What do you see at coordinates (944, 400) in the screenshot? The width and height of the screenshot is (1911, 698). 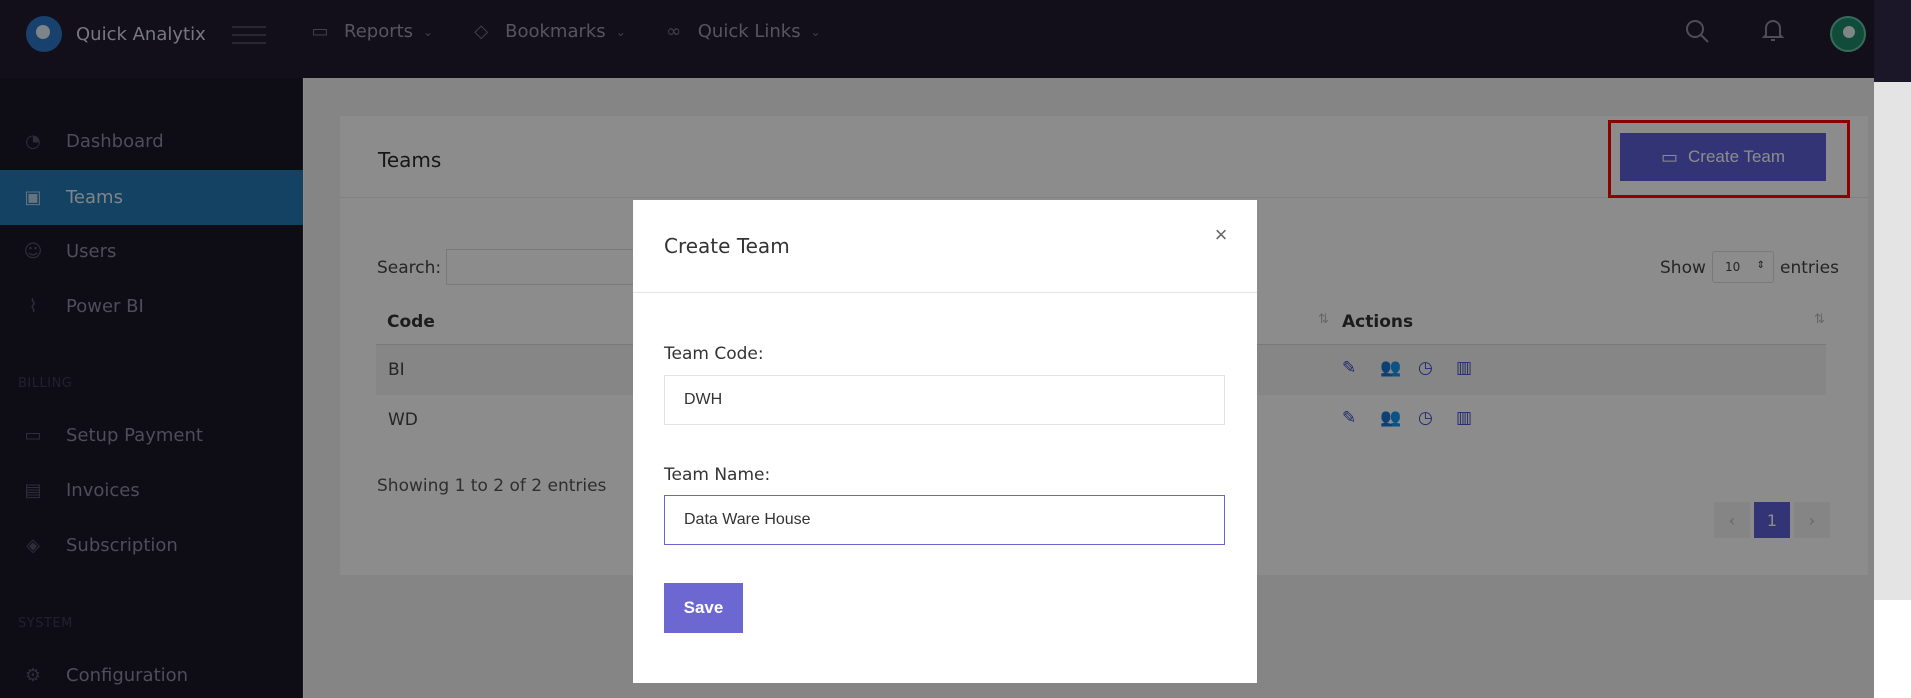 I see `team-code-field` at bounding box center [944, 400].